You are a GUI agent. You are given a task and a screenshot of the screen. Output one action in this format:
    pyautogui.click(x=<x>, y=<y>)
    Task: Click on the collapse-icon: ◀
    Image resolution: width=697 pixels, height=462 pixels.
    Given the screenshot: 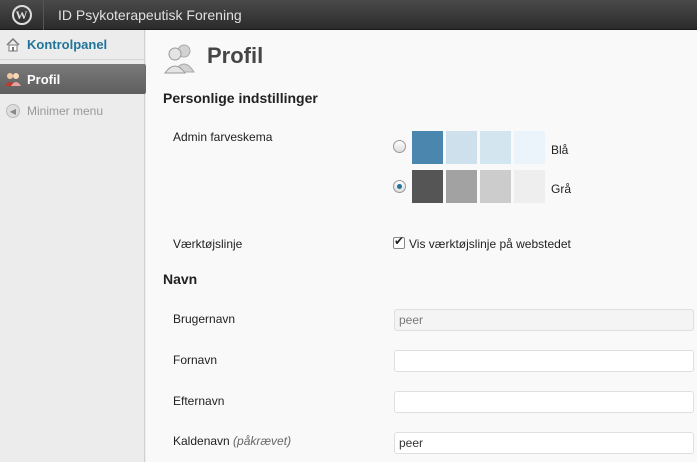 What is the action you would take?
    pyautogui.click(x=13, y=111)
    